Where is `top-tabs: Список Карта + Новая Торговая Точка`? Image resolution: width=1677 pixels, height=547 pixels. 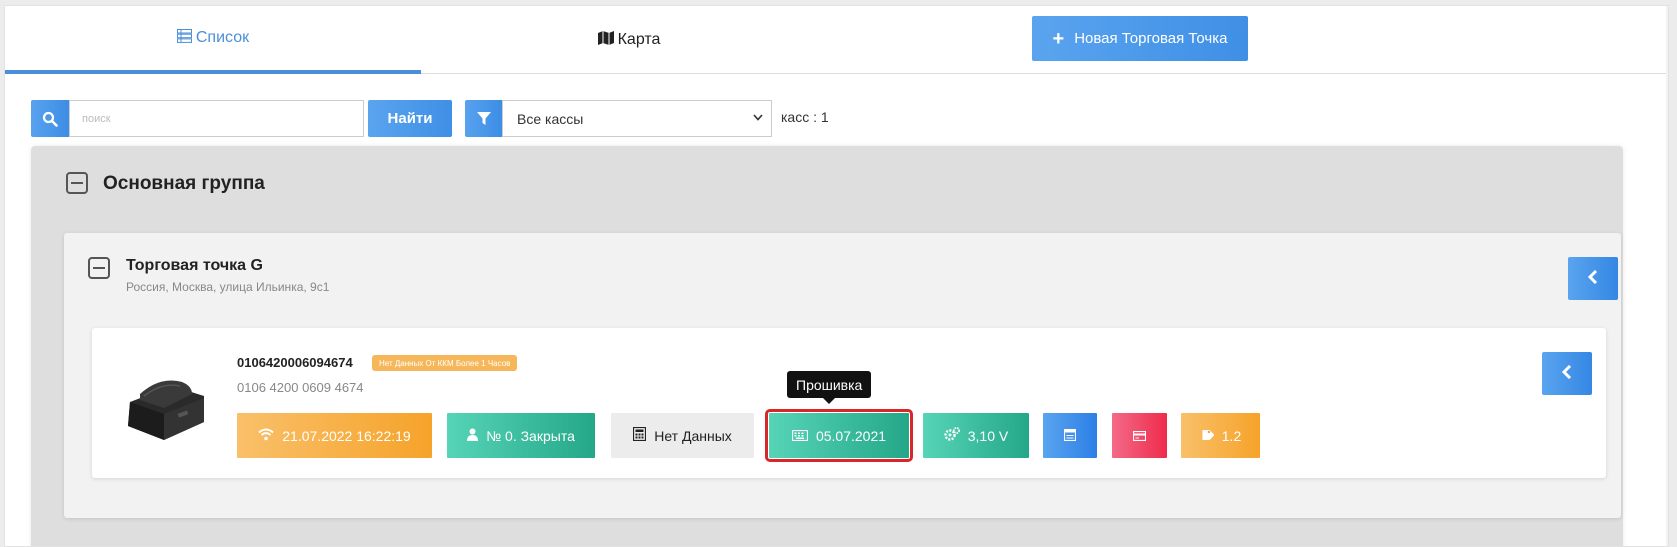 top-tabs: Список Карта + Новая Торговая Точка is located at coordinates (836, 40).